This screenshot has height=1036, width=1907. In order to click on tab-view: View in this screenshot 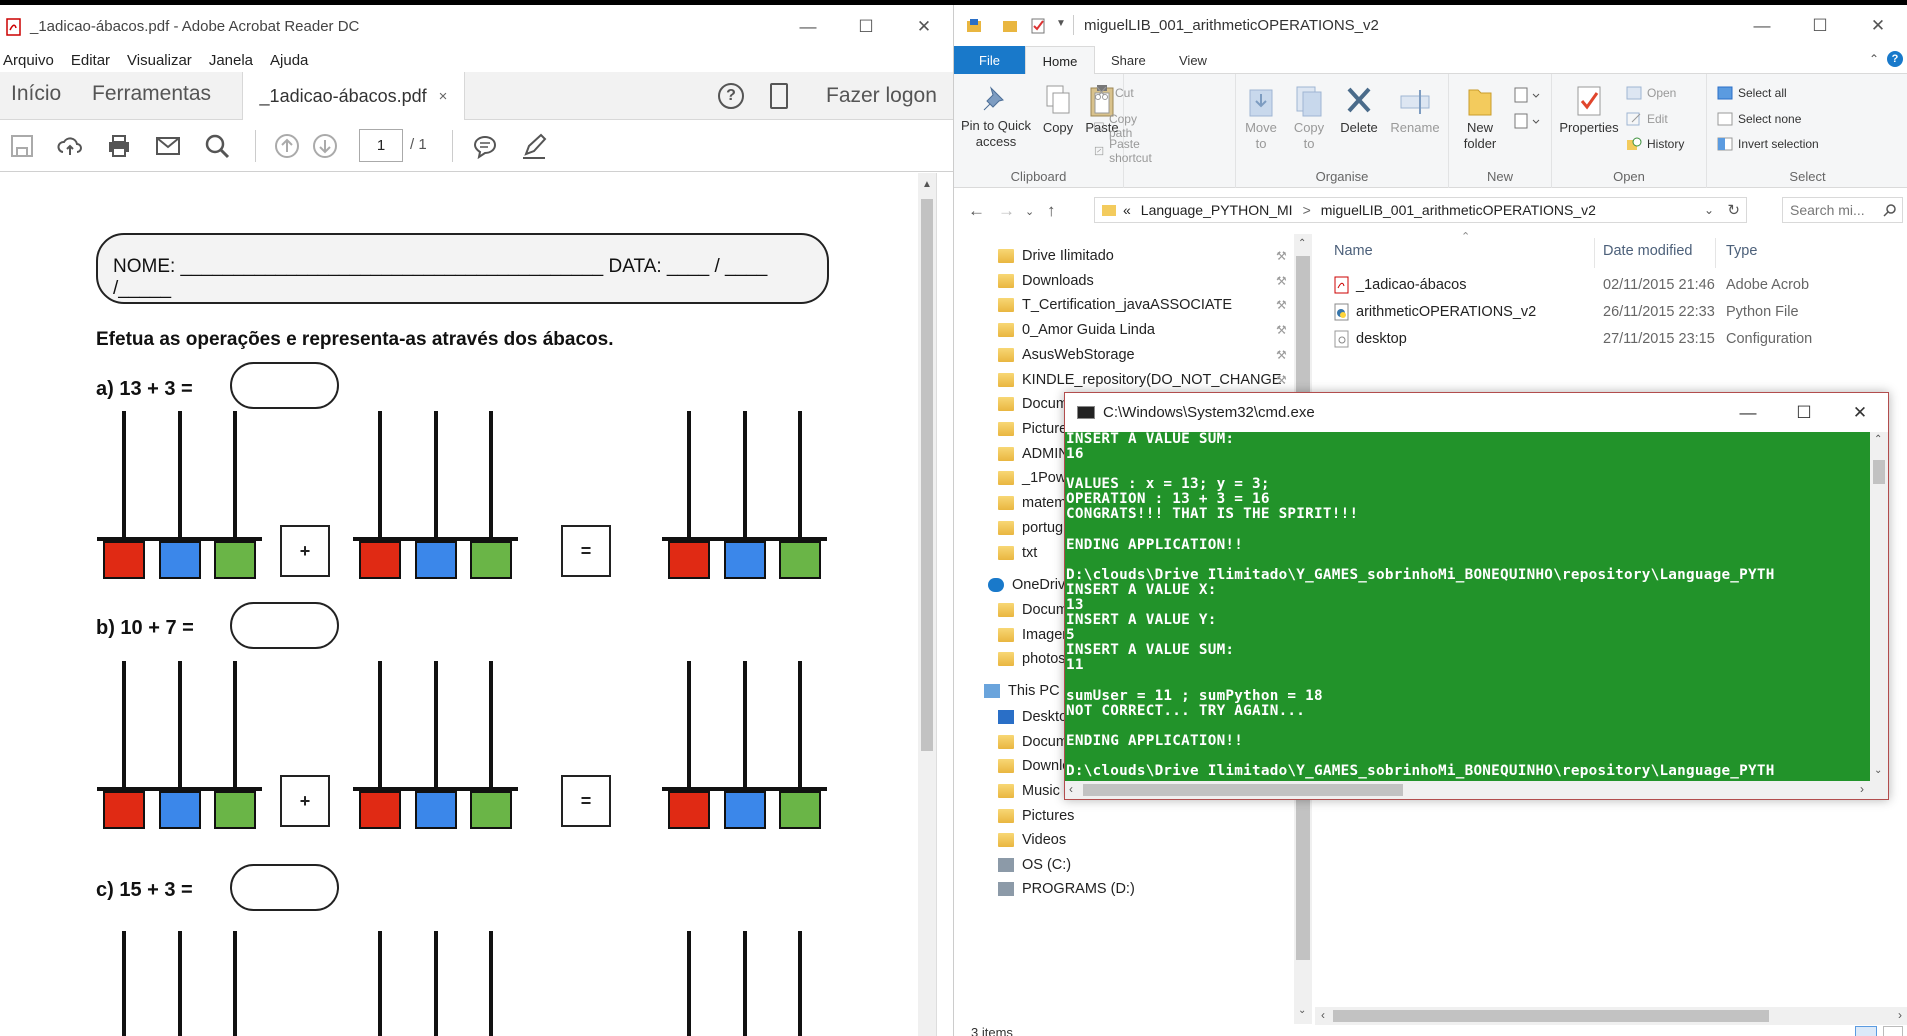, I will do `click(1193, 60)`.